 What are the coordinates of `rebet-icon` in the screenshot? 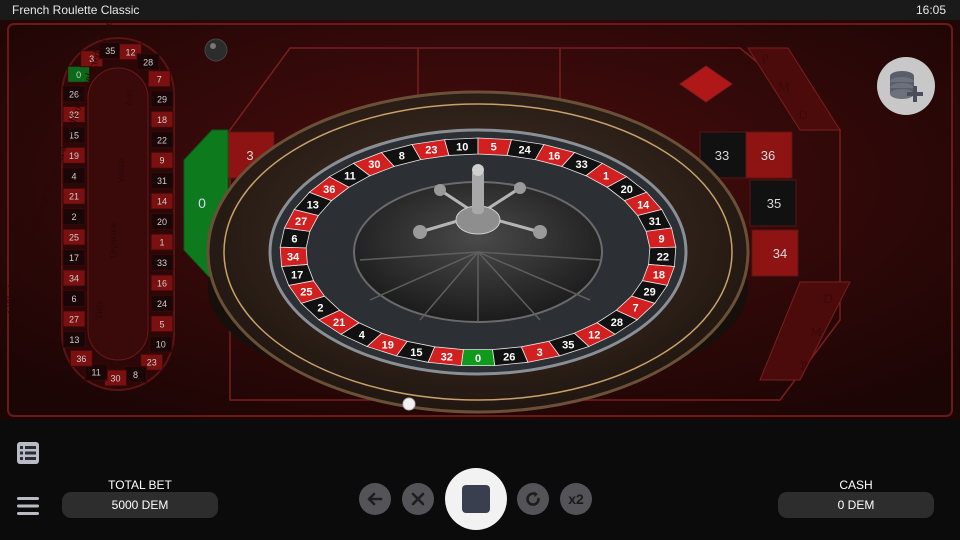 It's located at (533, 498).